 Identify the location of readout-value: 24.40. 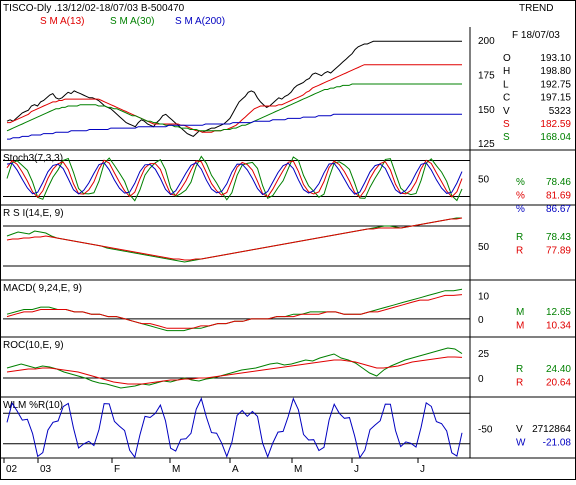
(558, 369).